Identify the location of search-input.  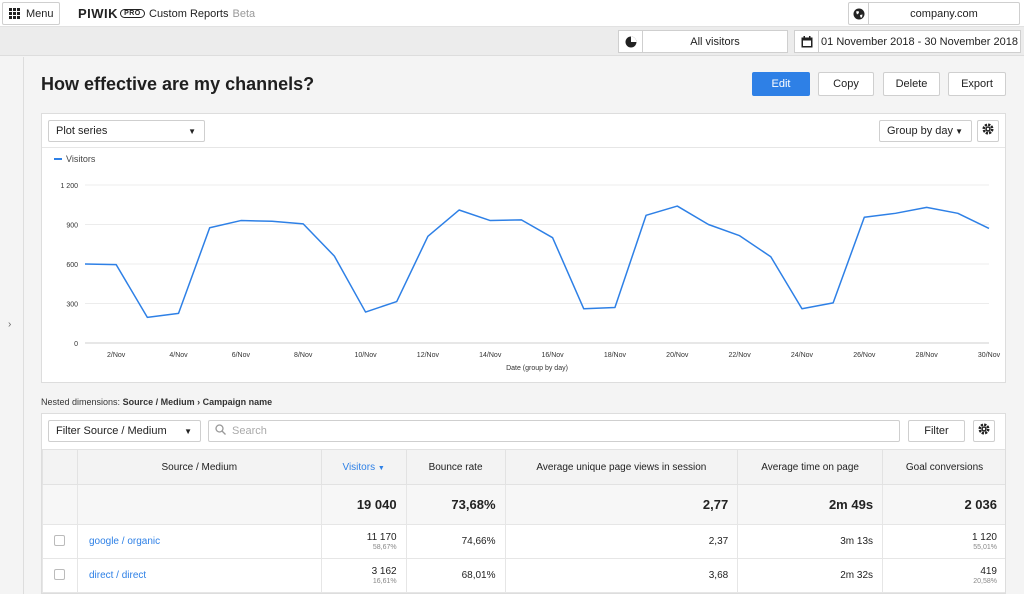
(552, 431).